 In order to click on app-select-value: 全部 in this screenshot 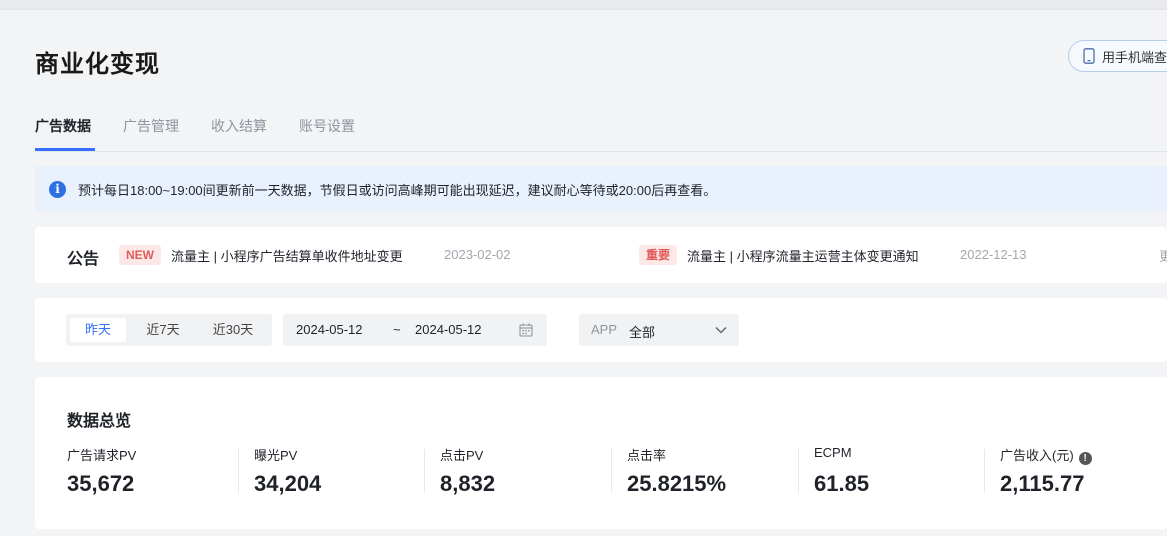, I will do `click(642, 332)`.